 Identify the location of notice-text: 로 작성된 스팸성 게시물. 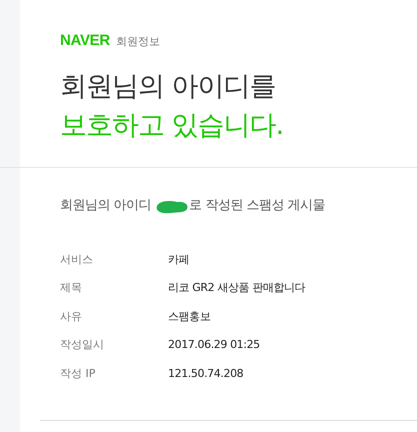
(257, 206).